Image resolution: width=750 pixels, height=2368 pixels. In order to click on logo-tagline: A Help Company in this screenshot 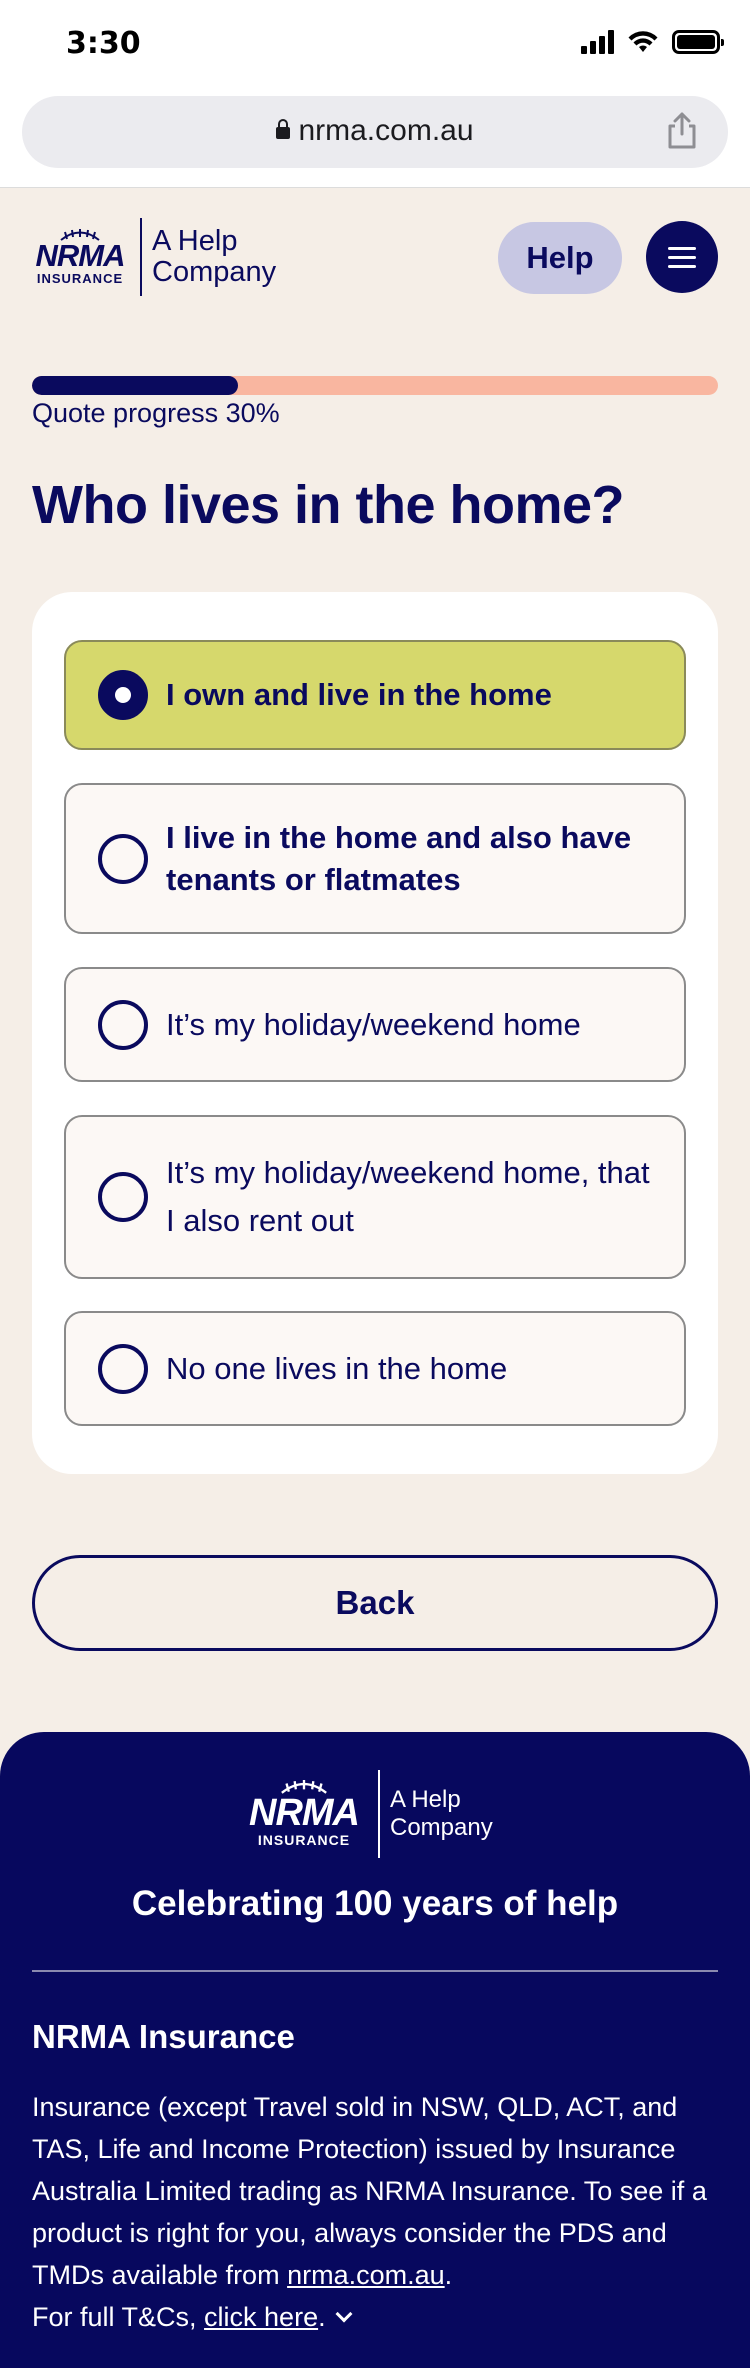, I will do `click(214, 257)`.